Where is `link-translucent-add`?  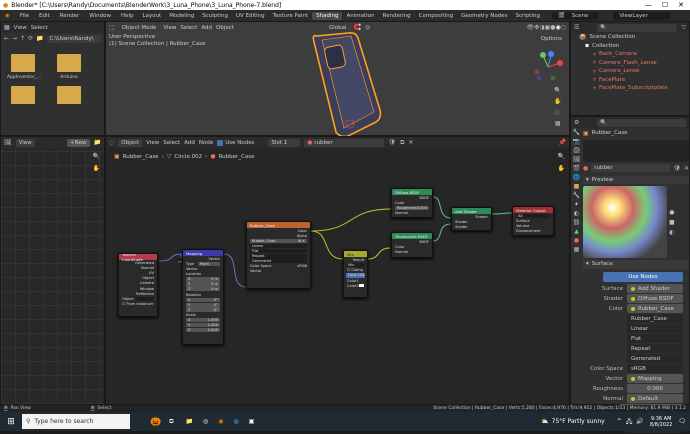 link-translucent-add is located at coordinates (442, 232).